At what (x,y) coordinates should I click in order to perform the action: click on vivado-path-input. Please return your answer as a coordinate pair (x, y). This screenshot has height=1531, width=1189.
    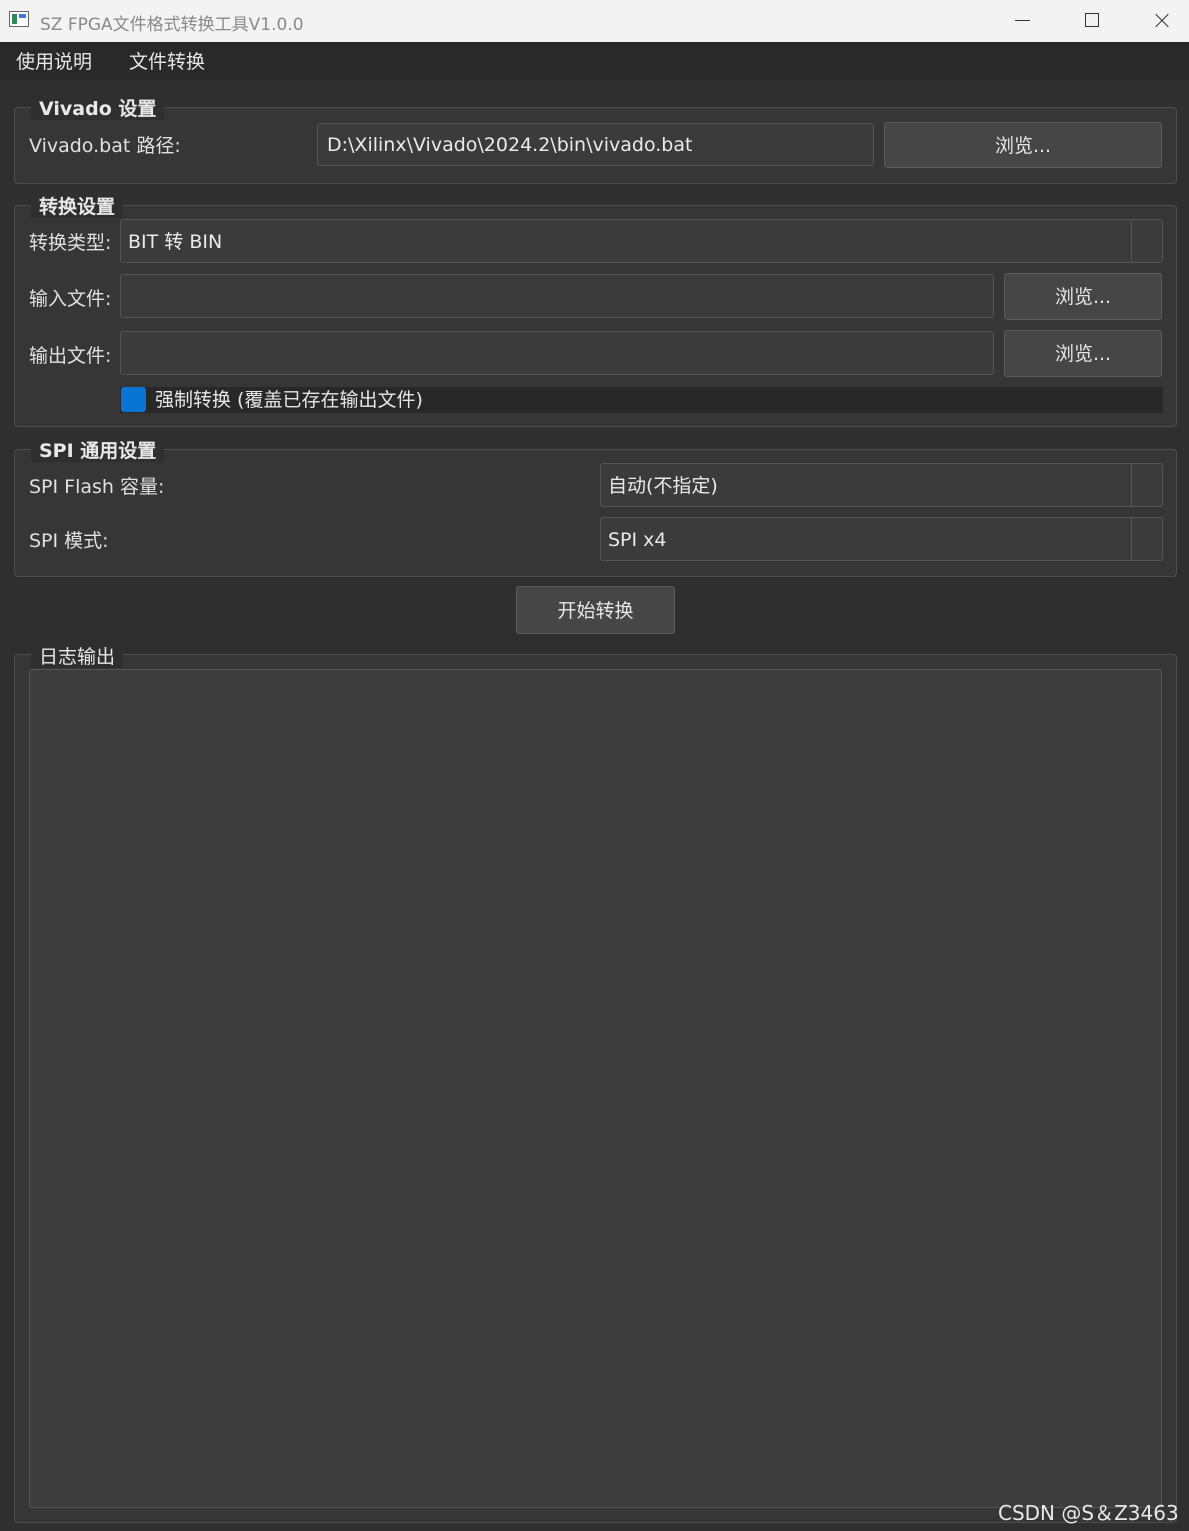
    Looking at the image, I should click on (595, 144).